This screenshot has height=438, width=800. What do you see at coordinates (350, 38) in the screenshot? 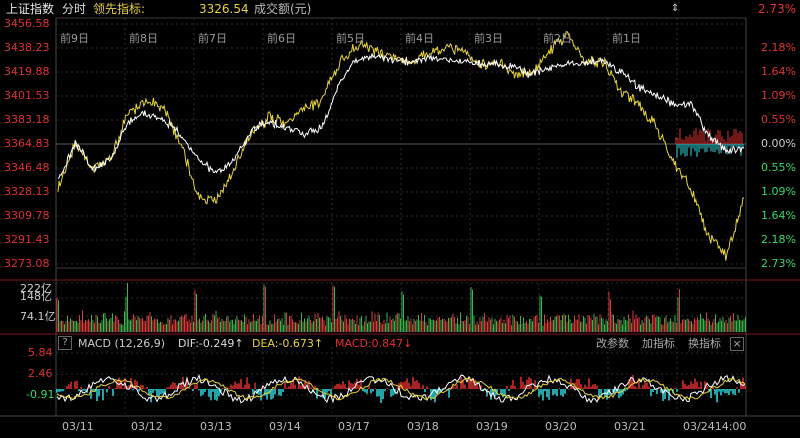
I see `day-label: 前5日` at bounding box center [350, 38].